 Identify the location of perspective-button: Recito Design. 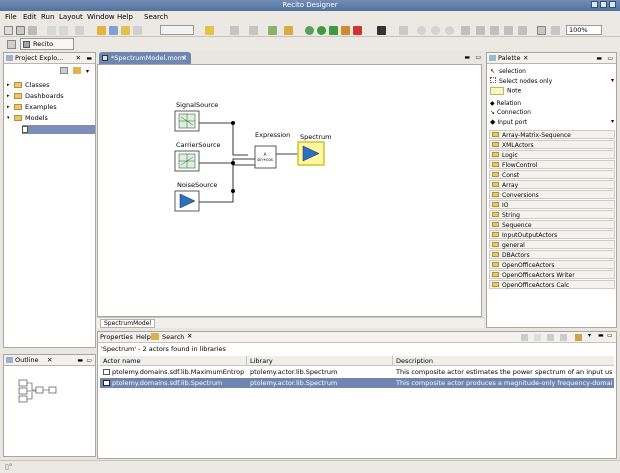
(47, 48).